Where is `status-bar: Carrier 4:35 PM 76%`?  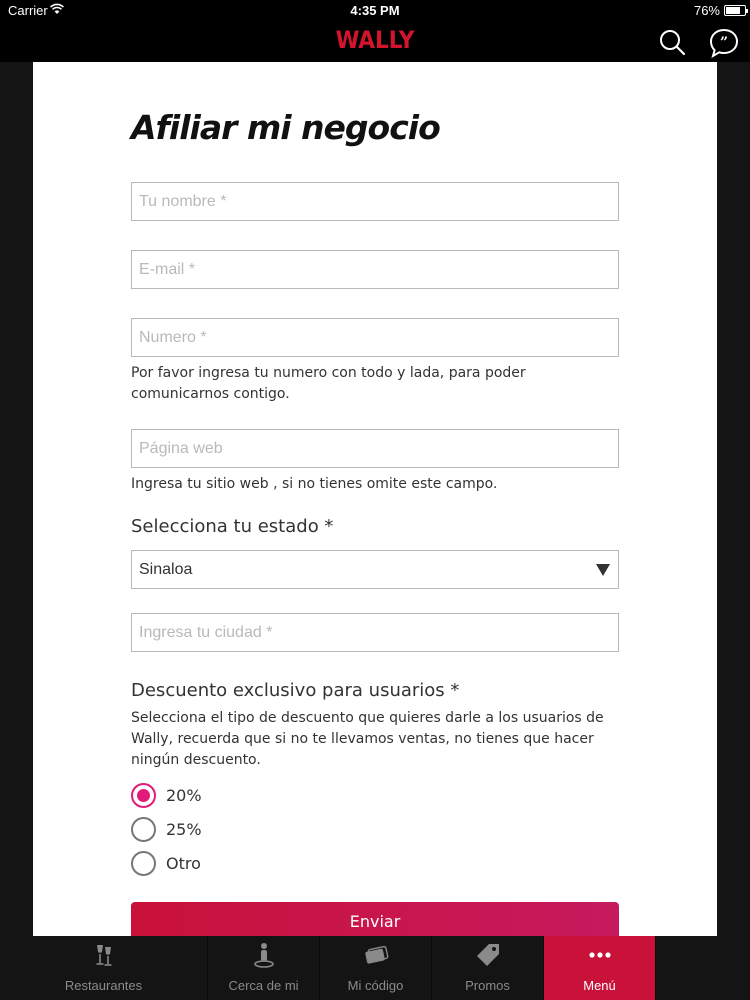 status-bar: Carrier 4:35 PM 76% is located at coordinates (375, 11).